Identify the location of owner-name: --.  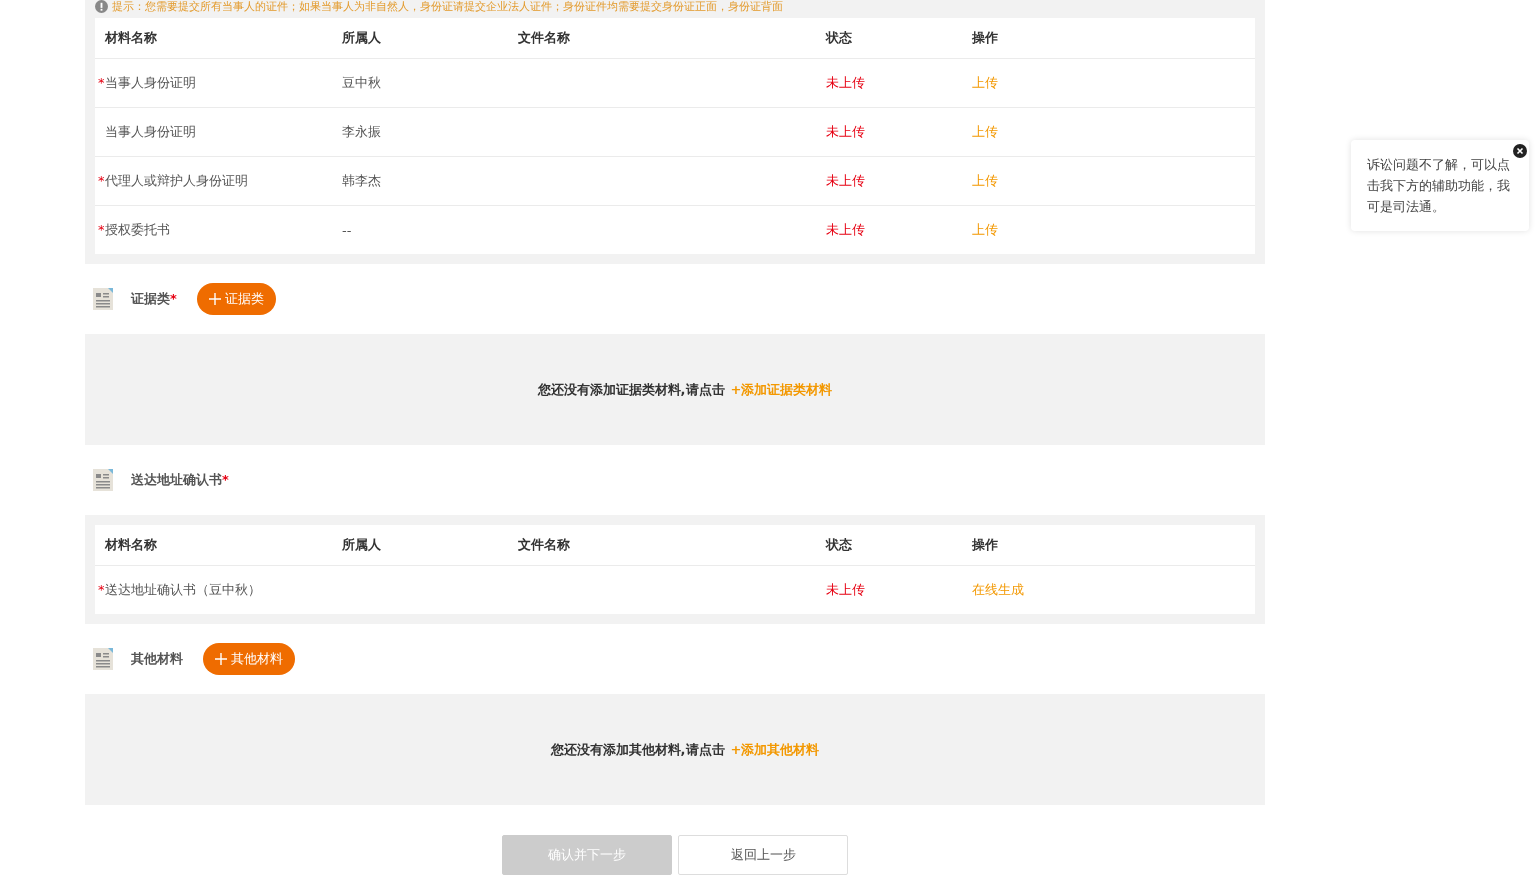
(347, 230).